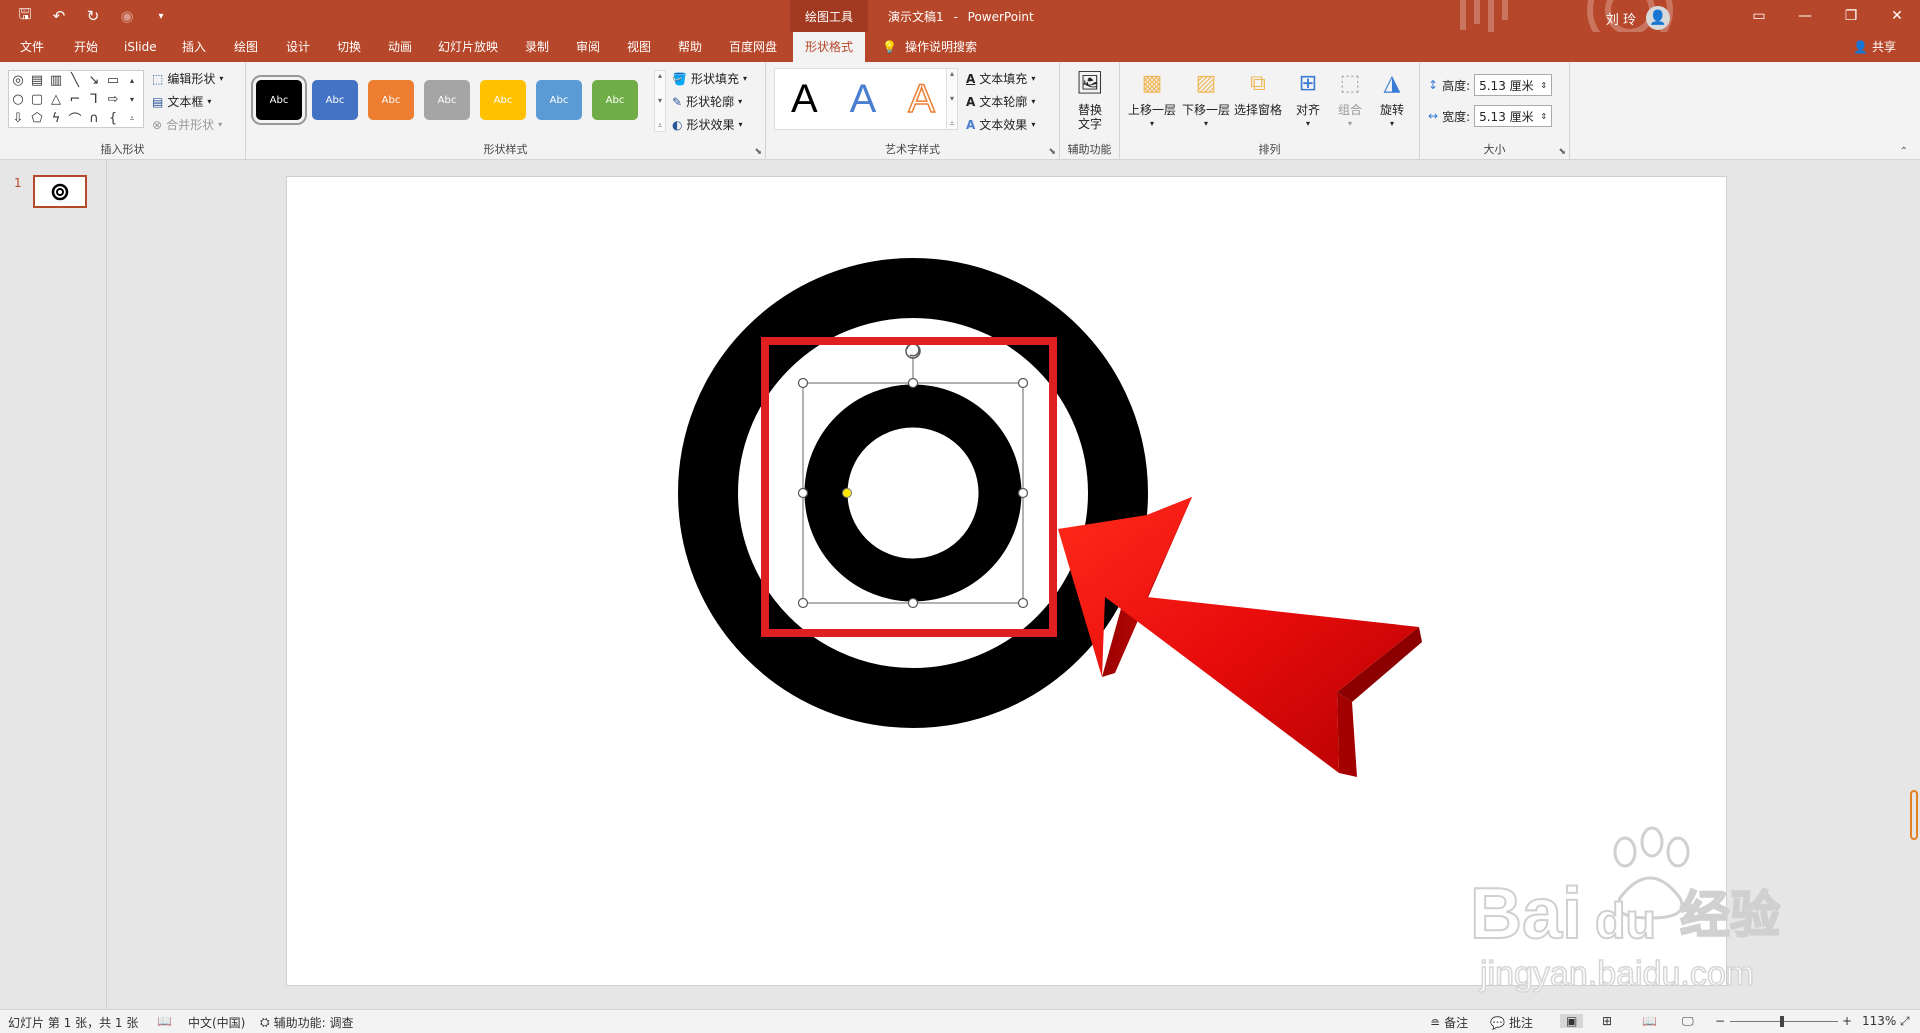 The height and width of the screenshot is (1033, 1920). I want to click on wordart-sample-black: A, so click(804, 99).